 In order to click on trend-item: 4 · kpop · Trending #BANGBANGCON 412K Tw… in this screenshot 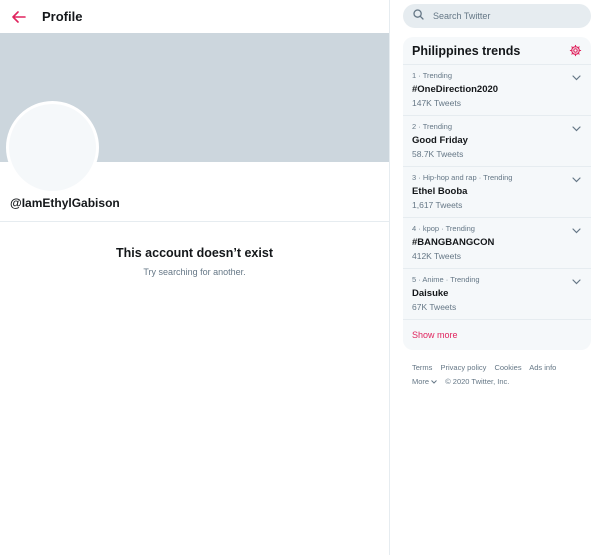, I will do `click(497, 243)`.